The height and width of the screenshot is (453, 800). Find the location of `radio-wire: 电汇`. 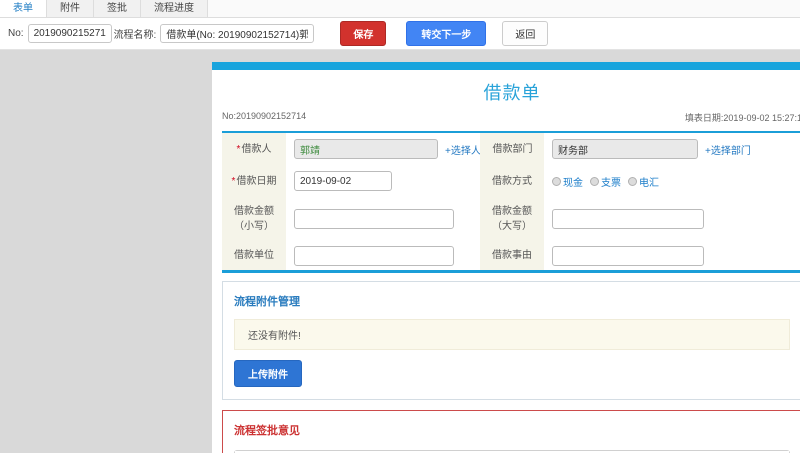

radio-wire: 电汇 is located at coordinates (643, 181).